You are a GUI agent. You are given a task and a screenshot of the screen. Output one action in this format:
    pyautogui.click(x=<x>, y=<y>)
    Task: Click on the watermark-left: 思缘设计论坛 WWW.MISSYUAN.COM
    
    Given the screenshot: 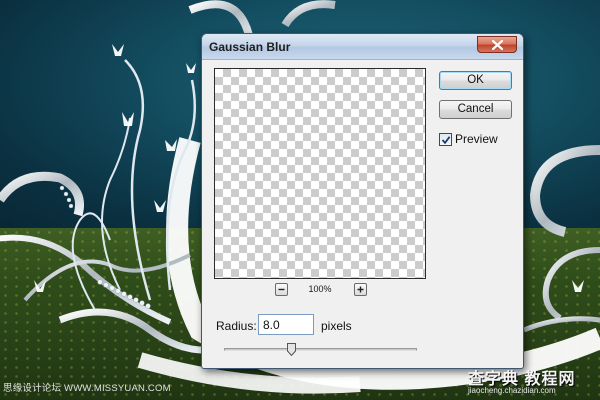 What is the action you would take?
    pyautogui.click(x=87, y=388)
    